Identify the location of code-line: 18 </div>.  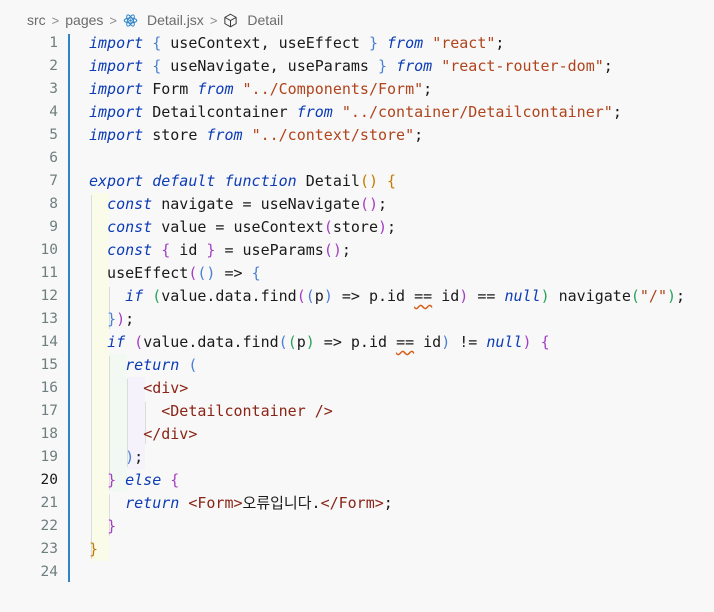
(357, 434).